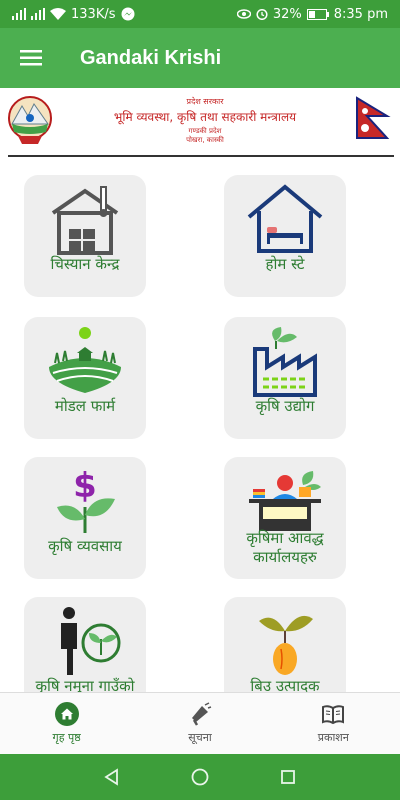  I want to click on model-farm-icon, so click(85, 360).